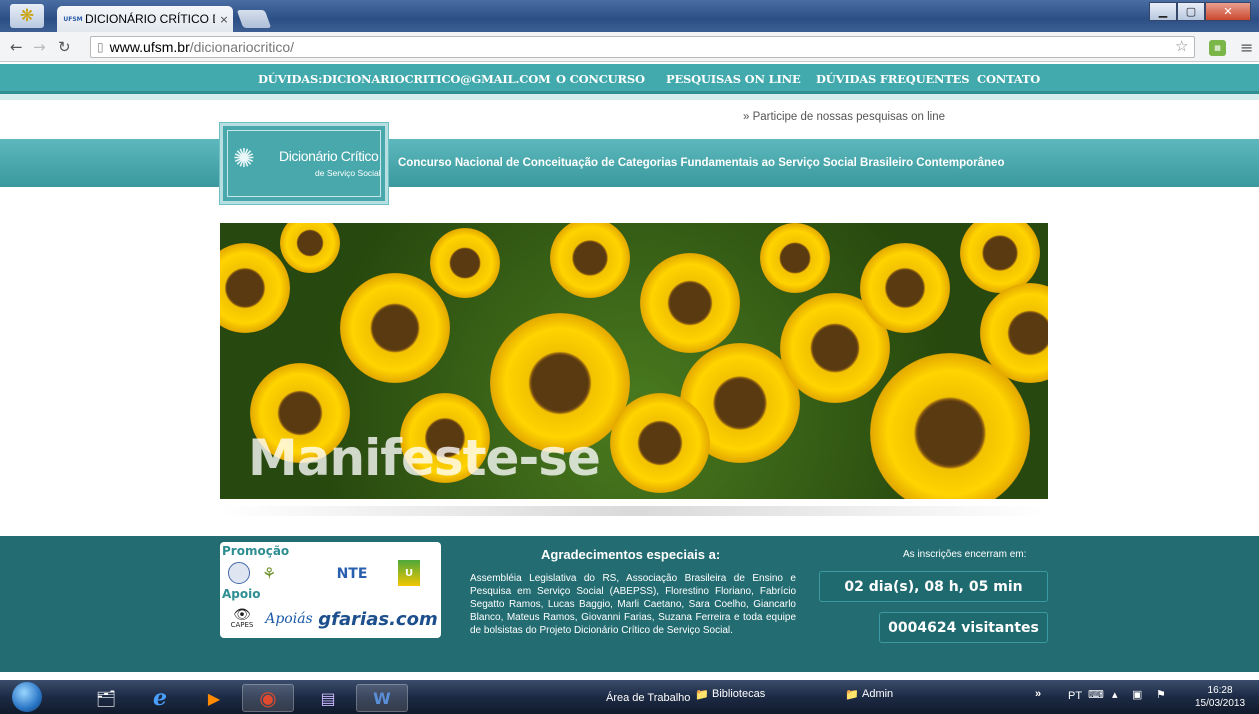 The height and width of the screenshot is (714, 1259). I want to click on countdown-text: 02 dia(s), 08 h, 05 min, so click(933, 586).